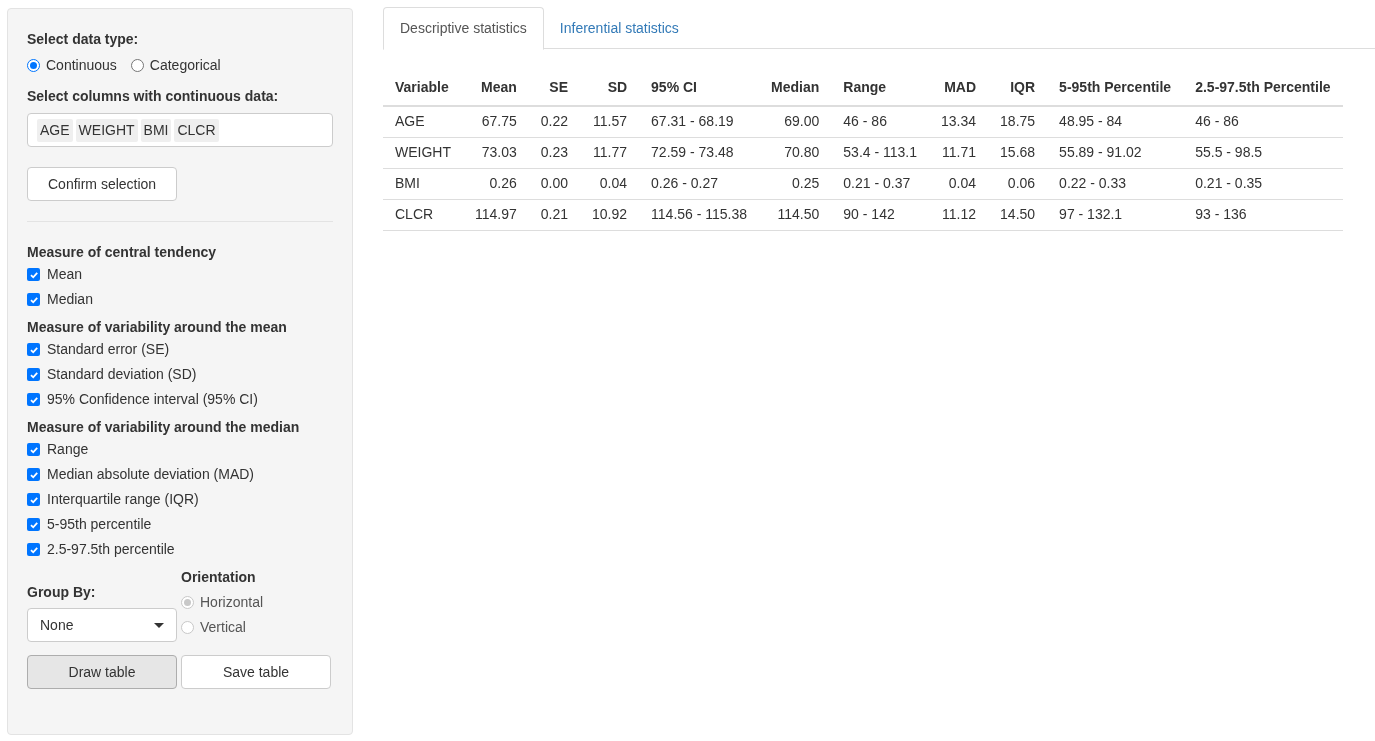 The image size is (1375, 741). Describe the element at coordinates (880, 152) in the screenshot. I see `table-cell: 53.4 - 113.1` at that location.